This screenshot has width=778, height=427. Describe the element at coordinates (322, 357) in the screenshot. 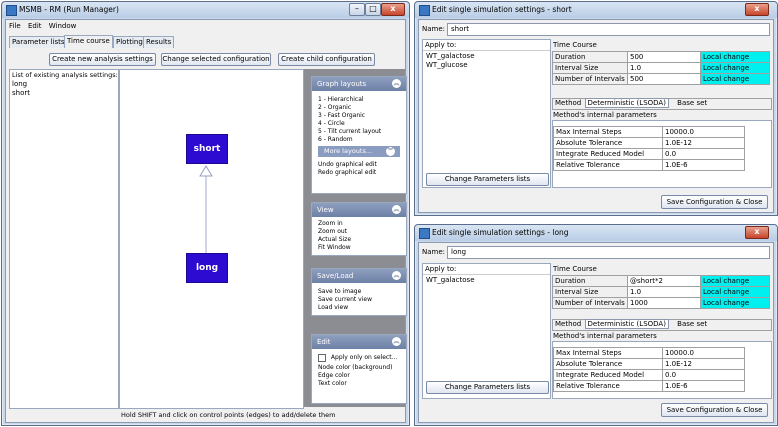

I see `checkbox-box` at that location.